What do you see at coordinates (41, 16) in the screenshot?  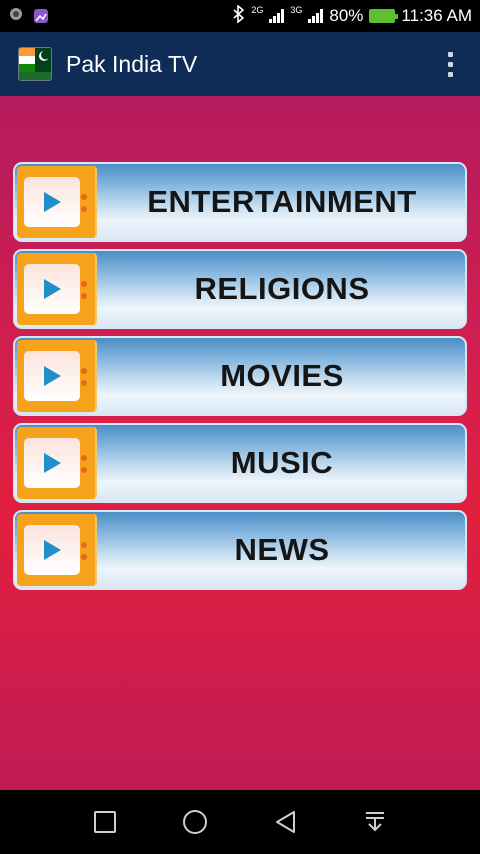 I see `gallery-icon` at bounding box center [41, 16].